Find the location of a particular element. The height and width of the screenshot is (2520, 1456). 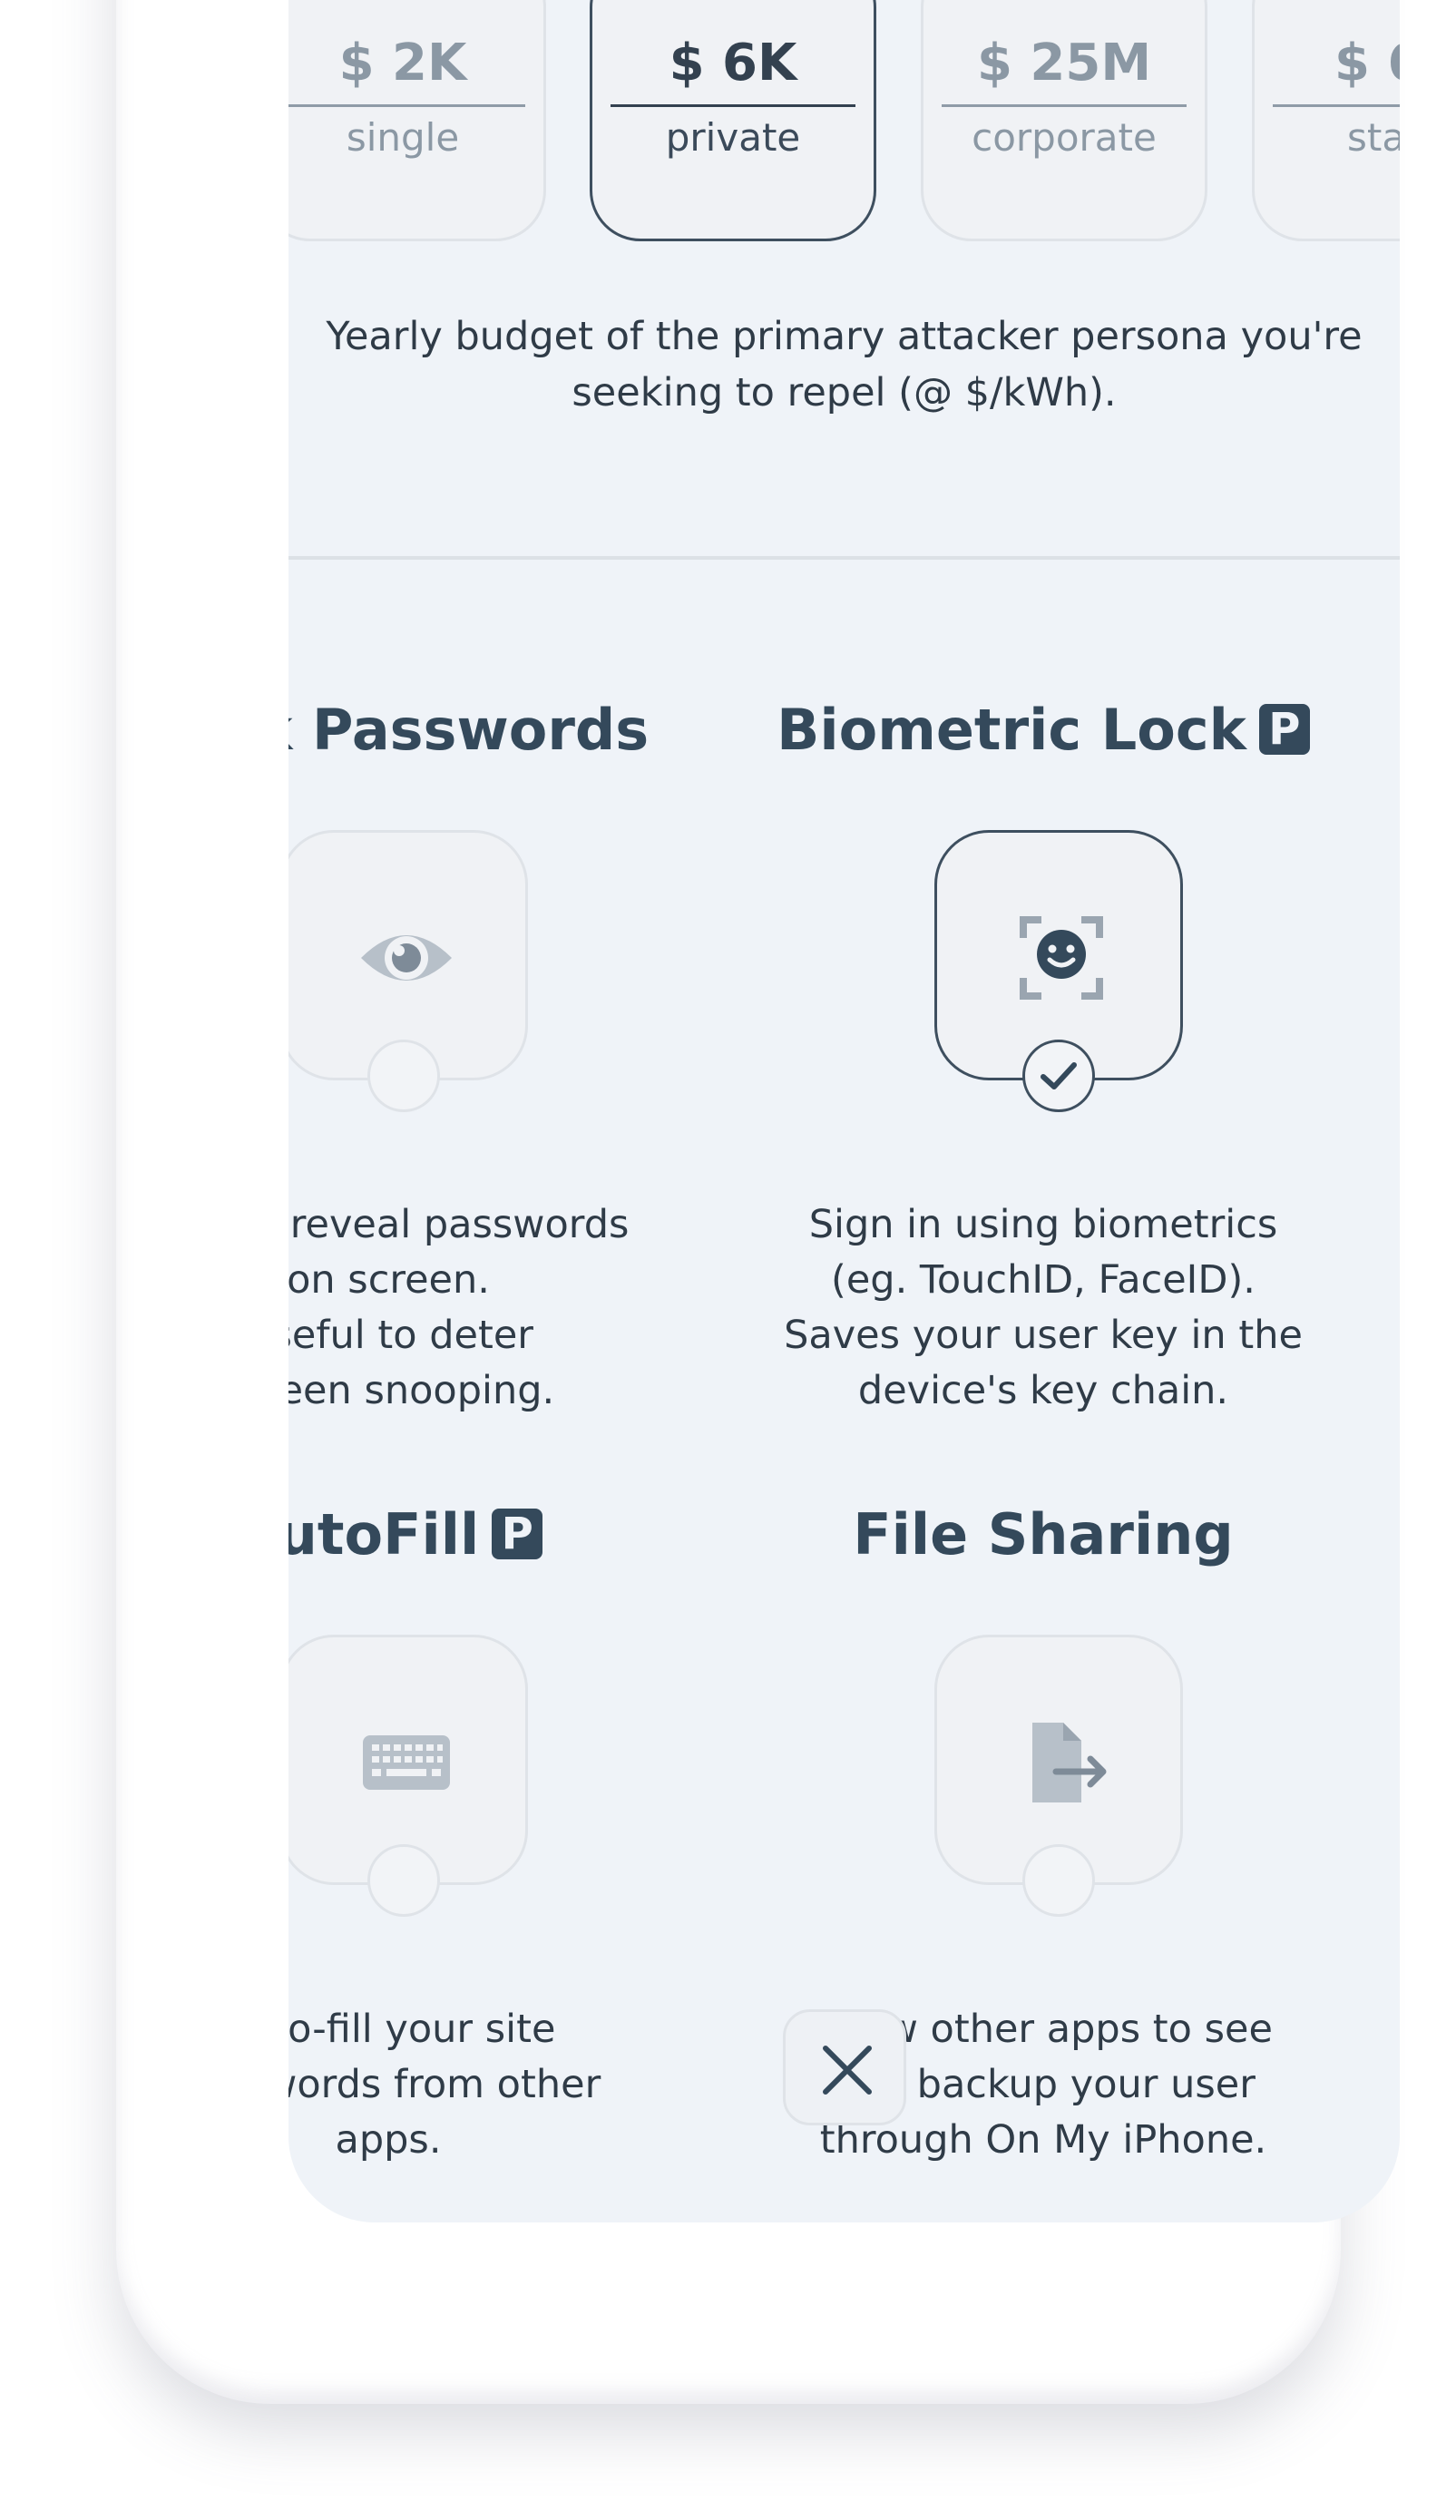

close-icon is located at coordinates (848, 2071).